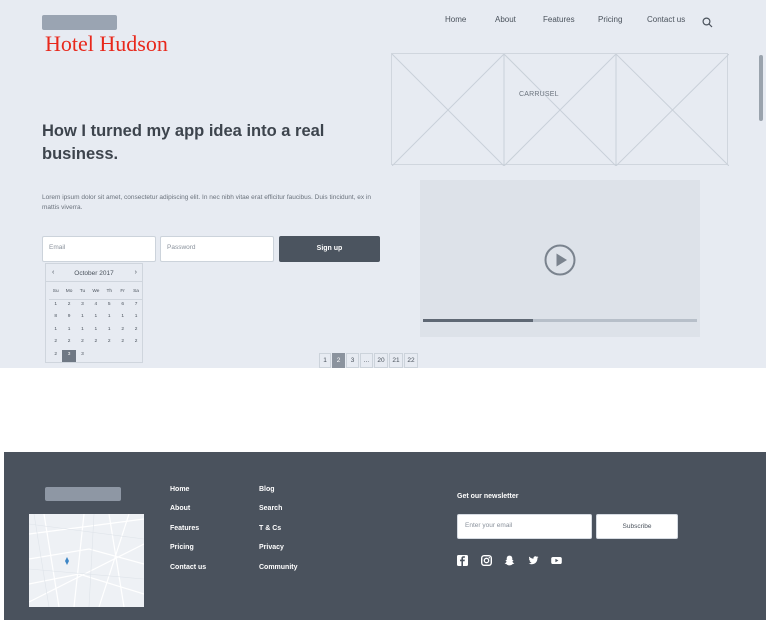  I want to click on carousel-label: CARRUSEL, so click(539, 94).